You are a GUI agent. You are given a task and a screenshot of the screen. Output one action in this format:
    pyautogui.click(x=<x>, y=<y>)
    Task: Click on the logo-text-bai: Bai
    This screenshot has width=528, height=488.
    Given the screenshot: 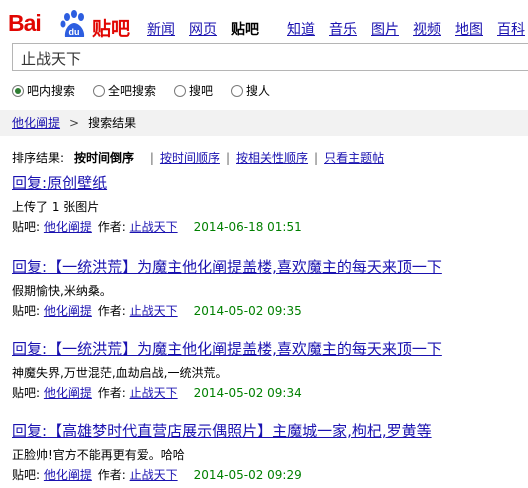 What is the action you would take?
    pyautogui.click(x=25, y=23)
    